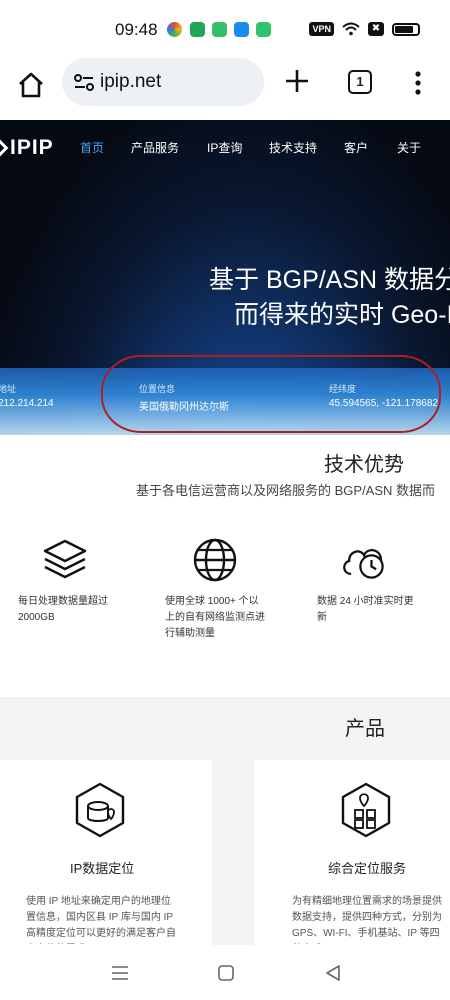  Describe the element at coordinates (163, 82) in the screenshot. I see `address-bar: ipip.net` at that location.